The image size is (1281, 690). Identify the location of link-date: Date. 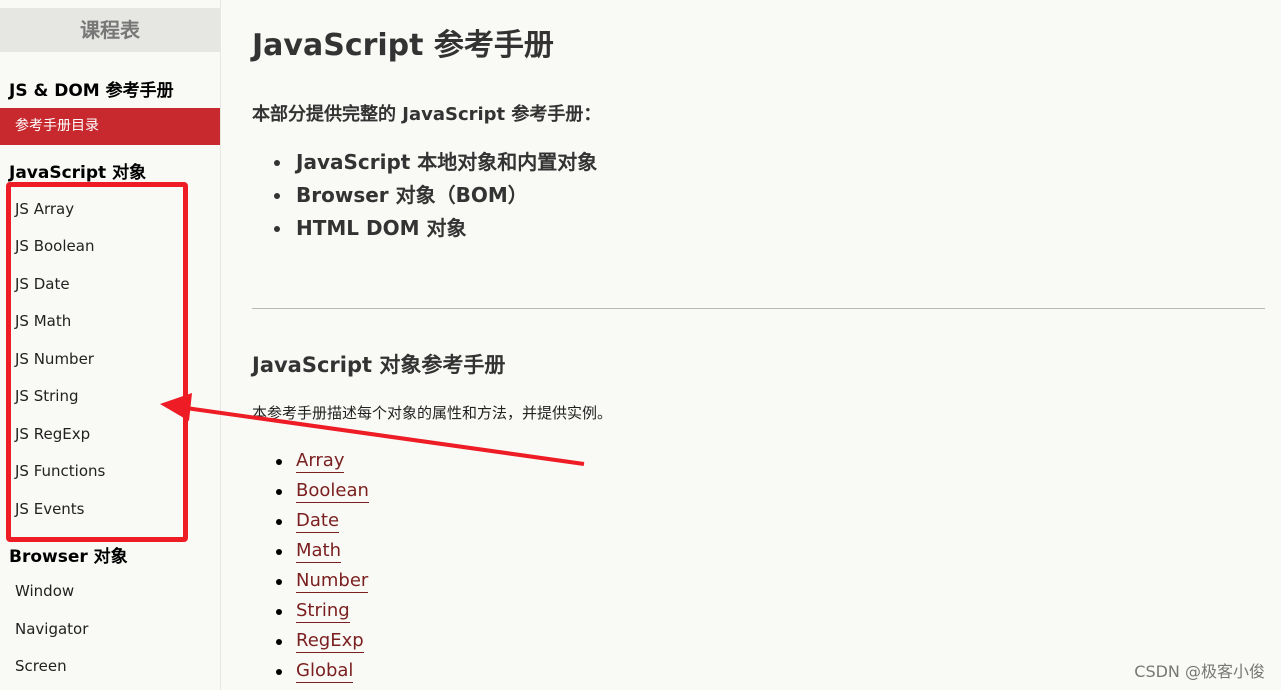
(318, 521).